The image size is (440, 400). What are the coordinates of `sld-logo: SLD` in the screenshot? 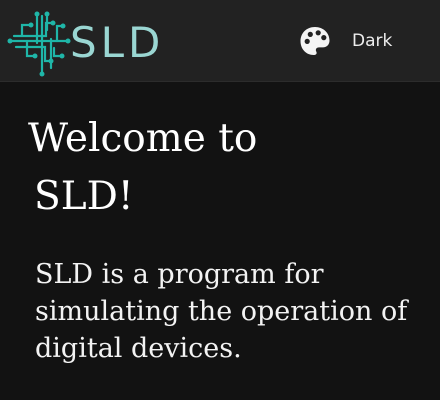 It's located at (96, 43).